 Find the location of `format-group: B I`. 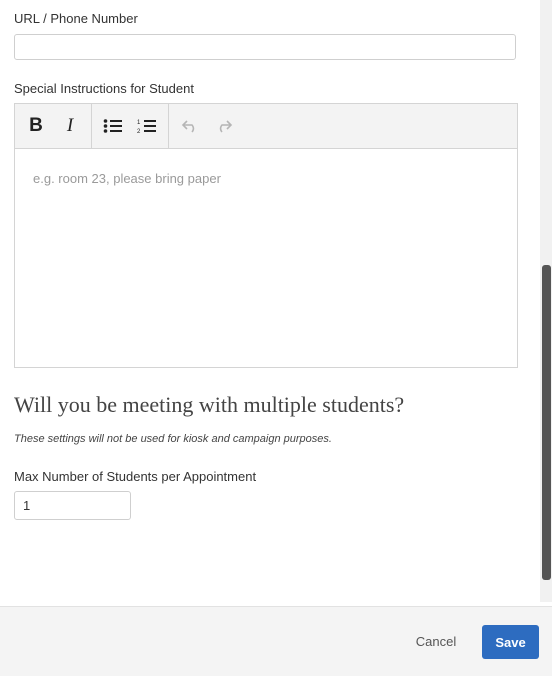

format-group: B I is located at coordinates (53, 126).